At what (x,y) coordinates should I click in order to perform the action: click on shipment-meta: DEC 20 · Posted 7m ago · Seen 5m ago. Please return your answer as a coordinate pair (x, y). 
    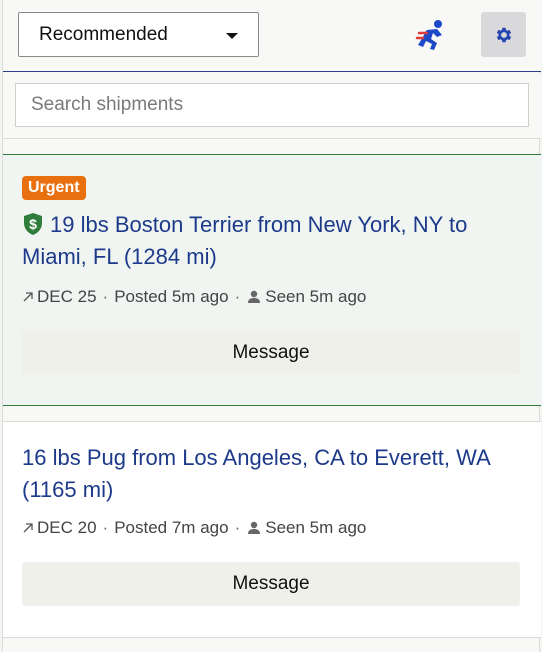
    Looking at the image, I should click on (194, 528).